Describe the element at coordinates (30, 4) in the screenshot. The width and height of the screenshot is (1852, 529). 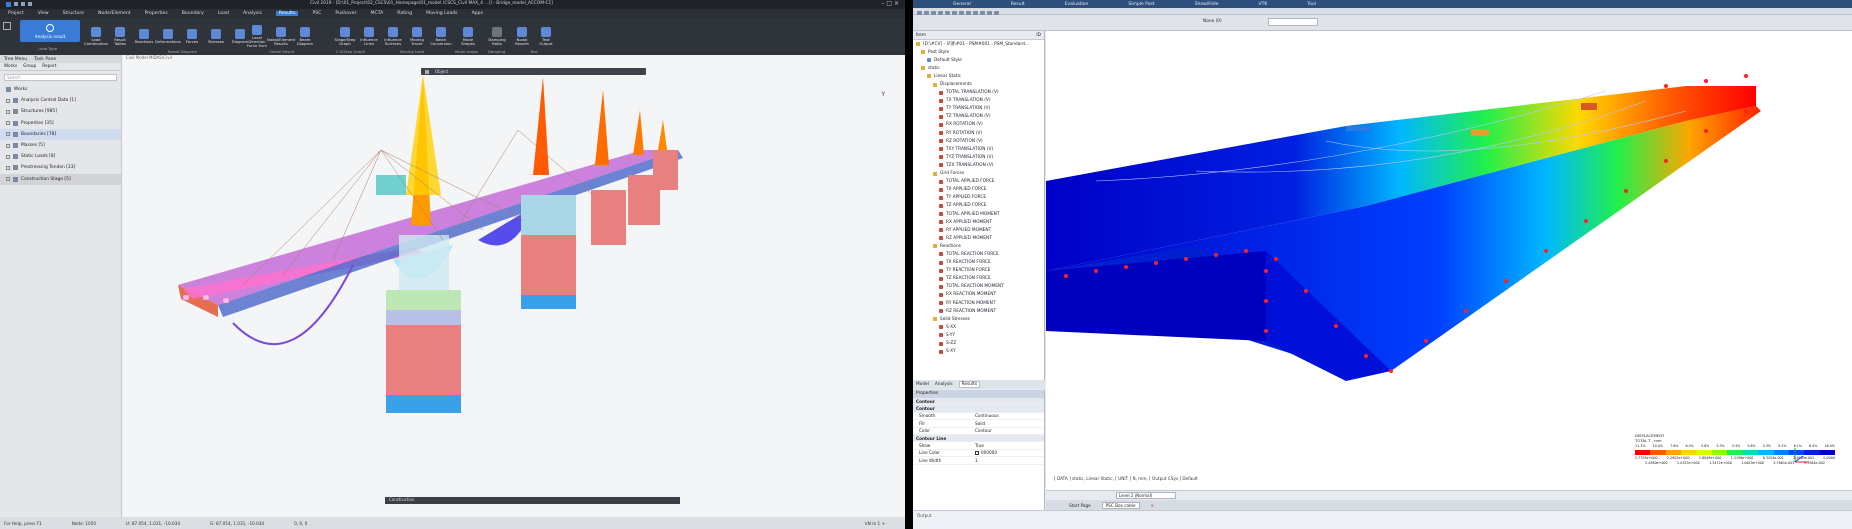
I see `redo-icon` at that location.